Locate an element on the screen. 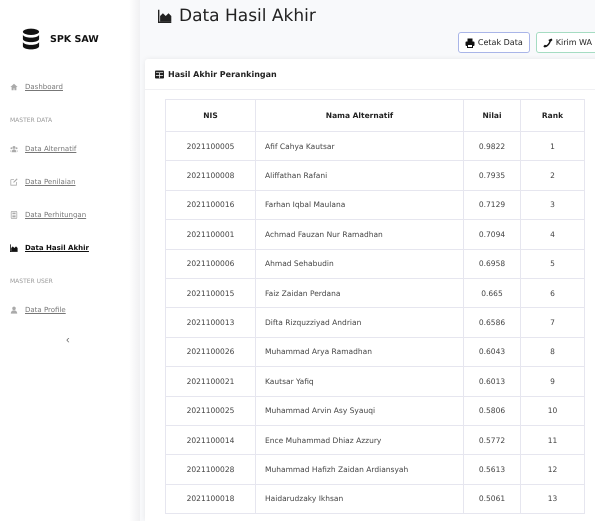  home-icon is located at coordinates (14, 86).